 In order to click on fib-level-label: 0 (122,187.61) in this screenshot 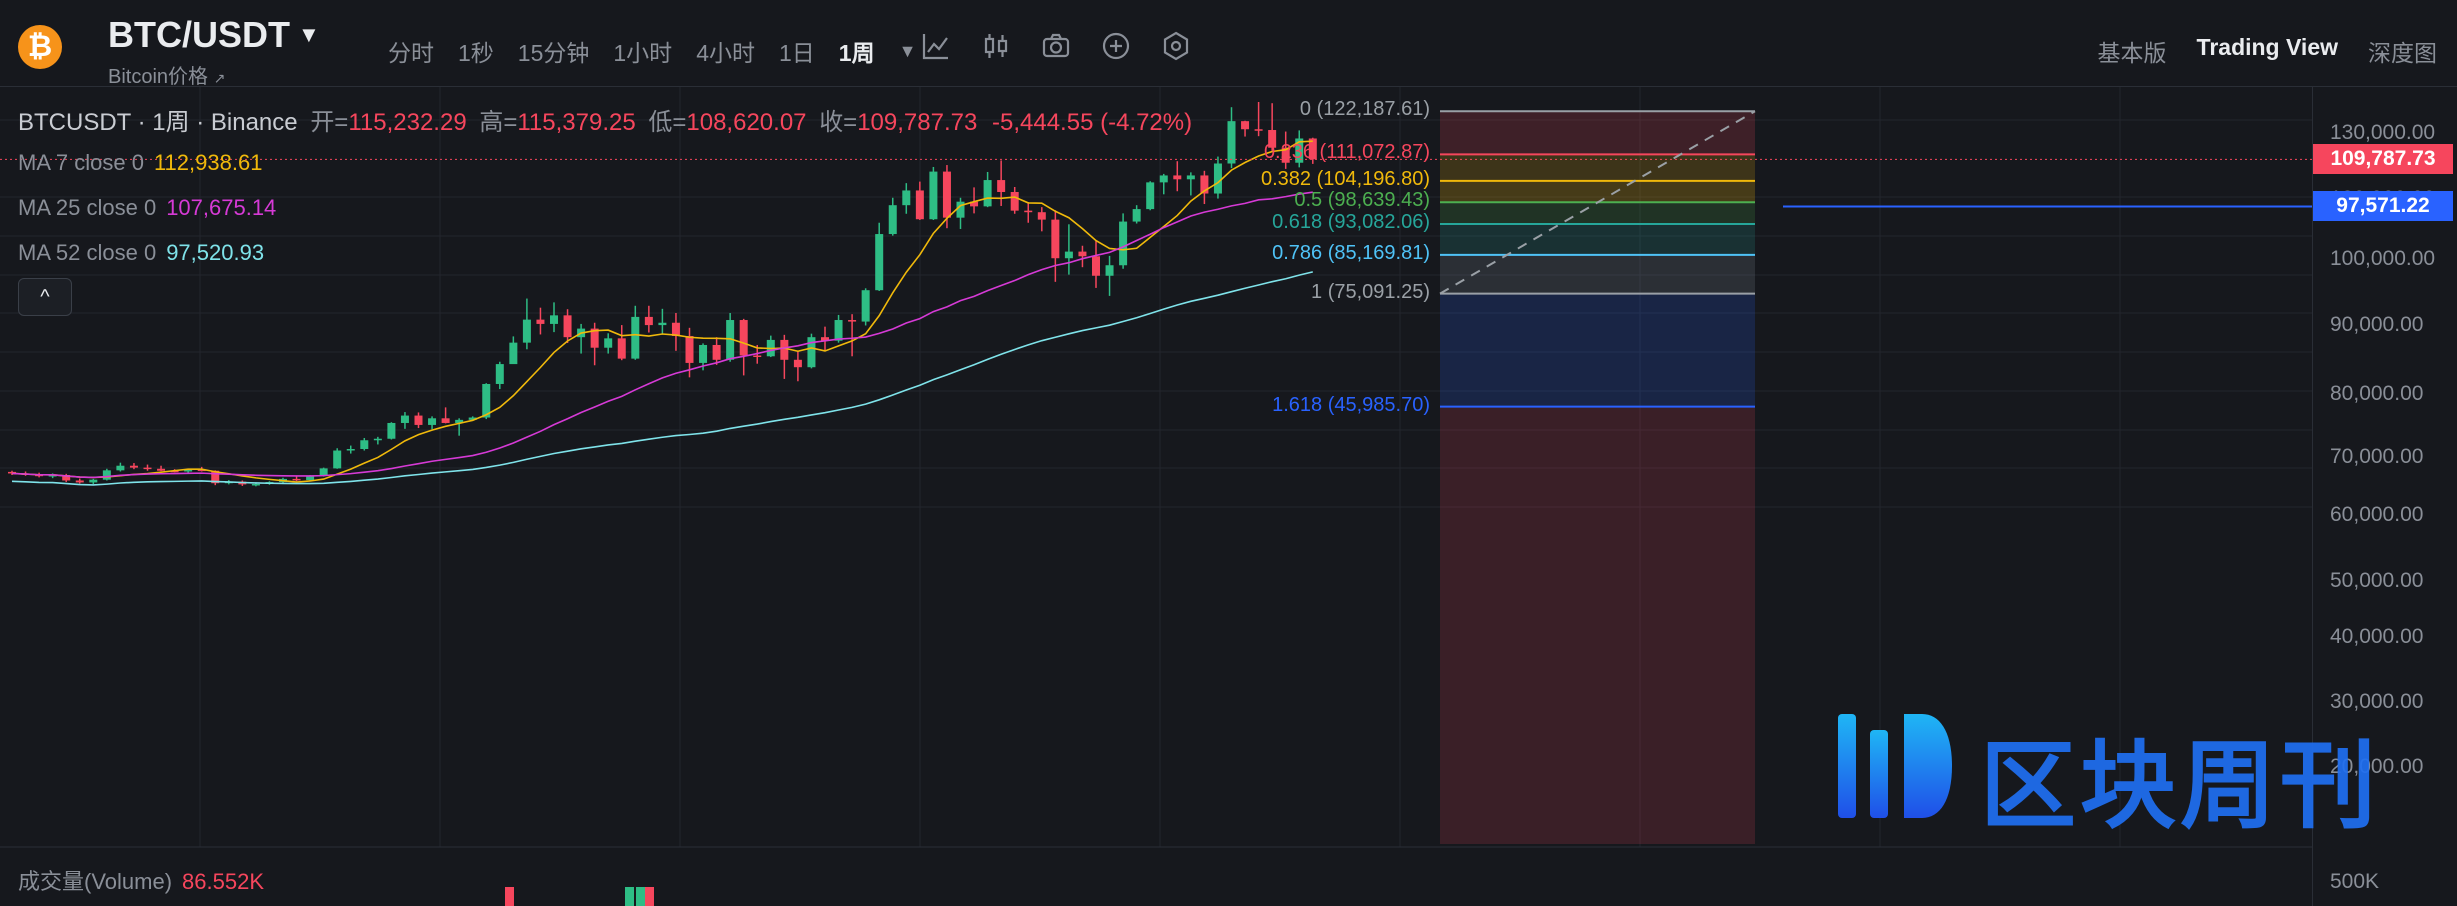, I will do `click(1260, 109)`.